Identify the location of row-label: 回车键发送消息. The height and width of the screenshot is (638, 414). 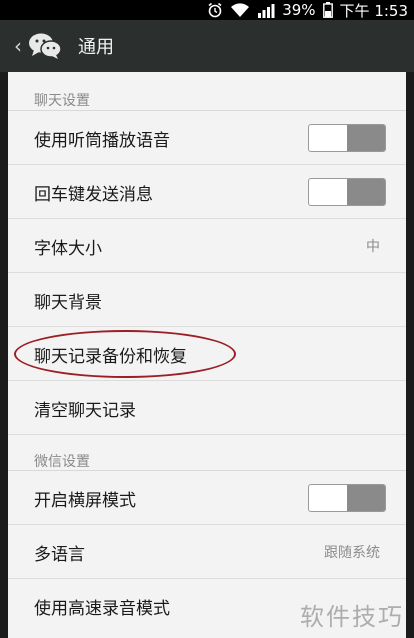
(93, 195).